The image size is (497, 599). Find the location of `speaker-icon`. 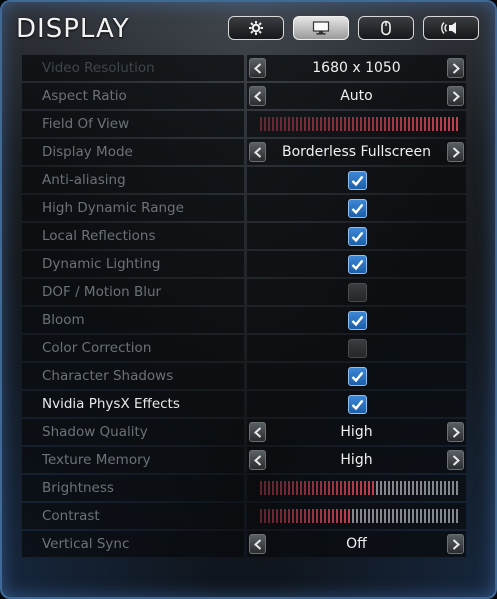

speaker-icon is located at coordinates (448, 28).